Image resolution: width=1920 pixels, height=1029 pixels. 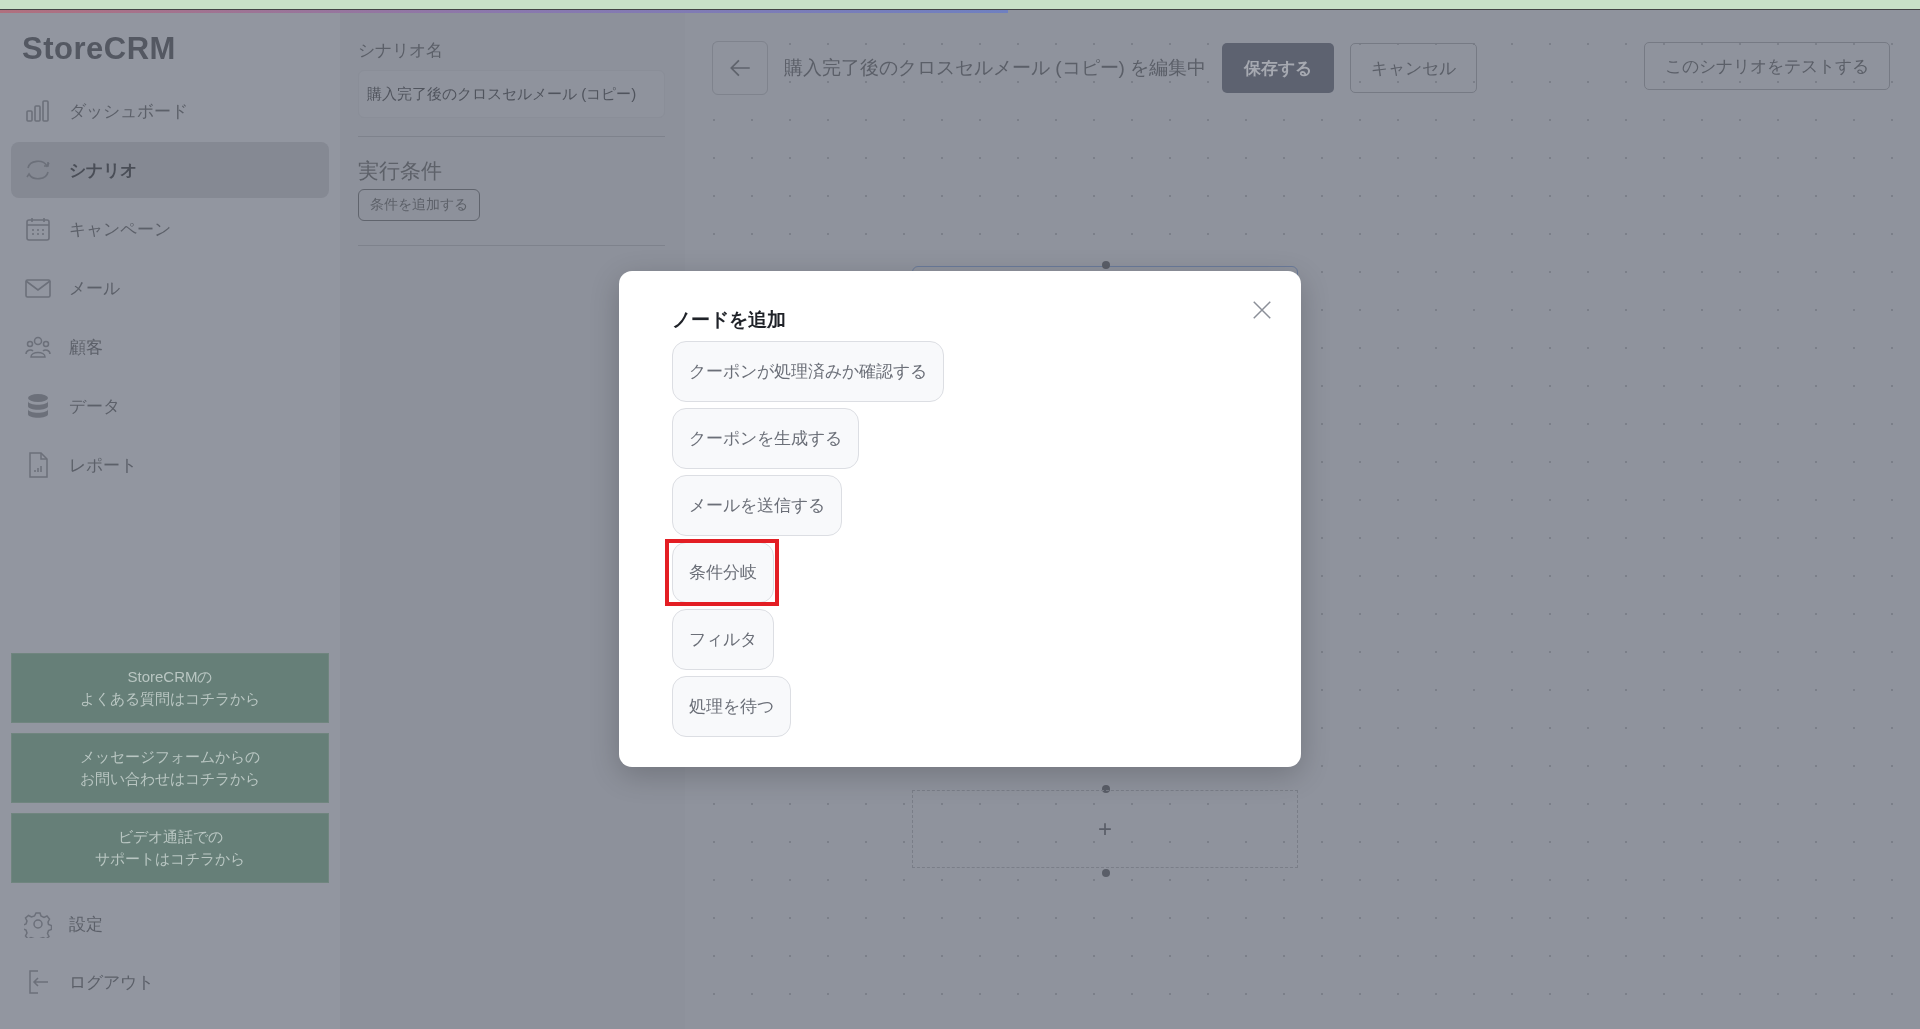 What do you see at coordinates (170, 170) in the screenshot?
I see `nav-item: シナリオ` at bounding box center [170, 170].